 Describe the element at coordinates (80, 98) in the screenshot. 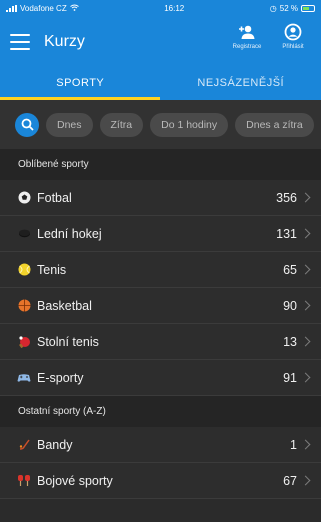

I see `active-tab-indicator` at that location.